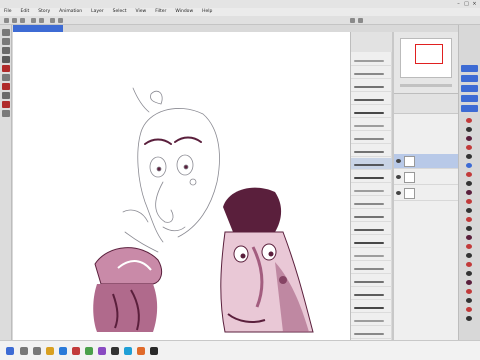 Image resolution: width=480 pixels, height=360 pixels. Describe the element at coordinates (44, 12) in the screenshot. I see `menu-story: Story` at that location.